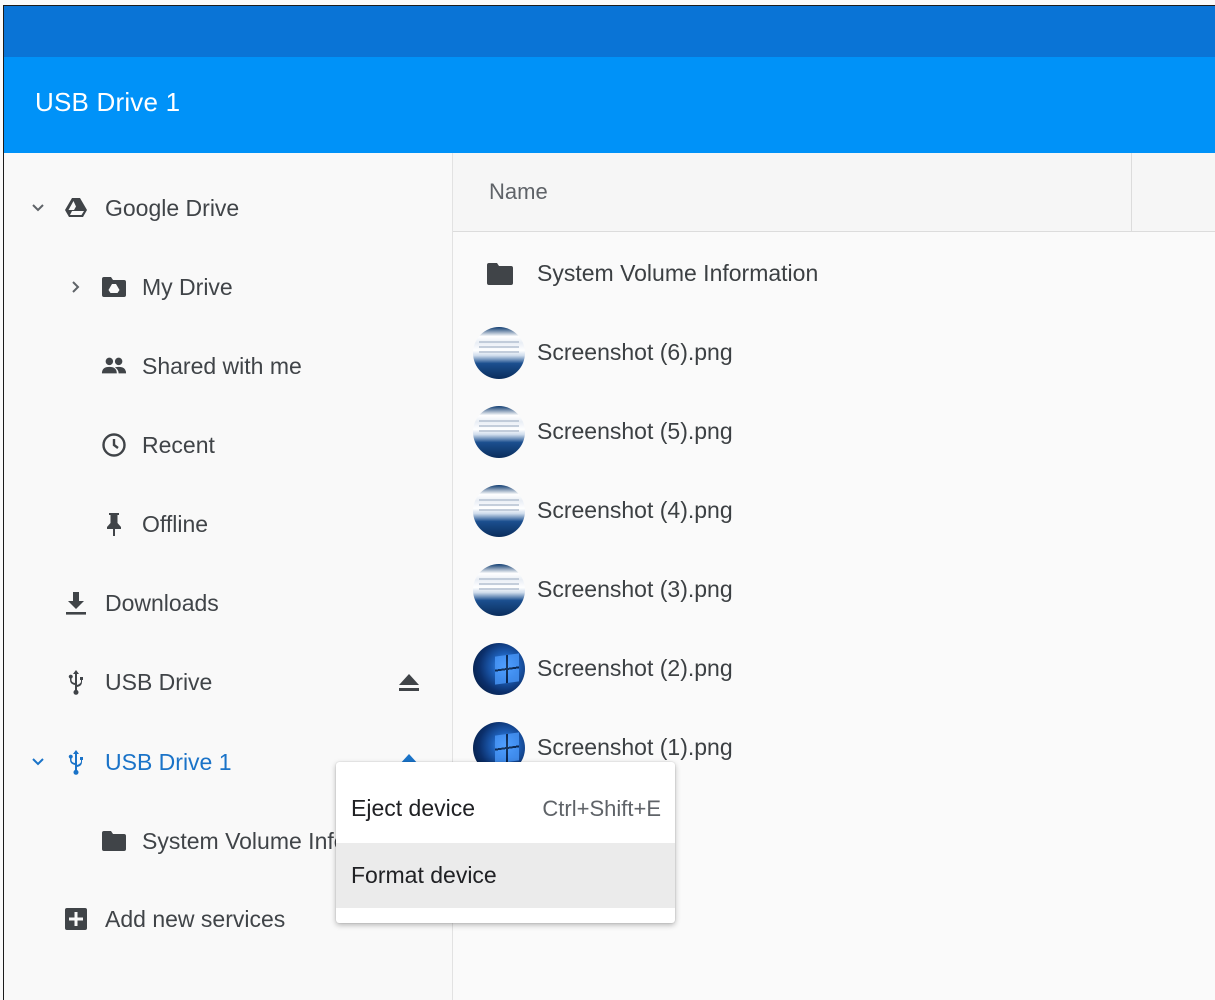  What do you see at coordinates (424, 875) in the screenshot?
I see `menu-item-label: Format device` at bounding box center [424, 875].